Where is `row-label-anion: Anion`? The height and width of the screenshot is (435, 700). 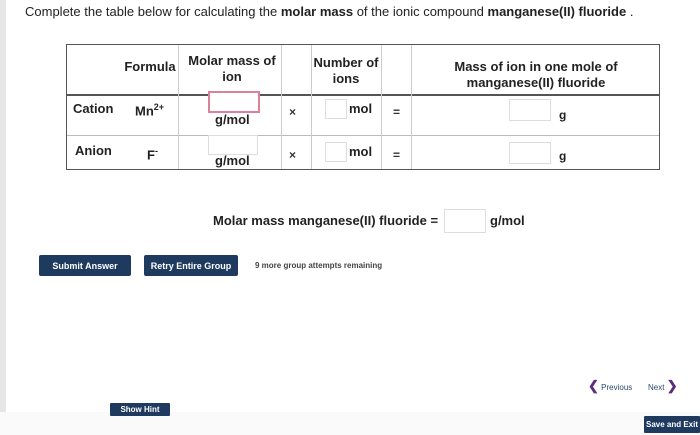 row-label-anion: Anion is located at coordinates (93, 150).